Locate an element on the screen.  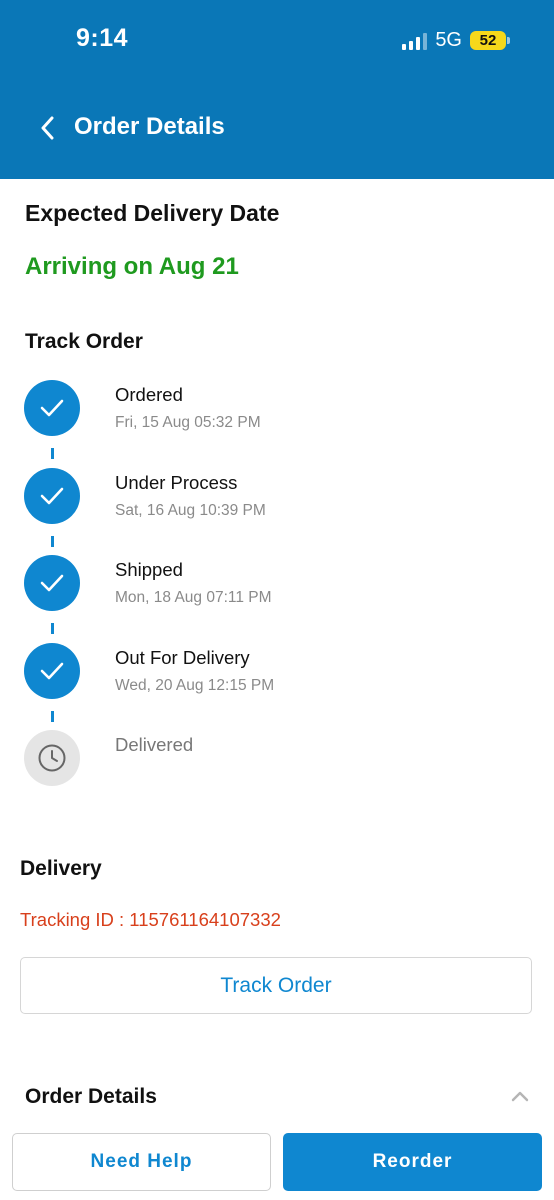
step-label: Out For Delivery is located at coordinates (182, 657).